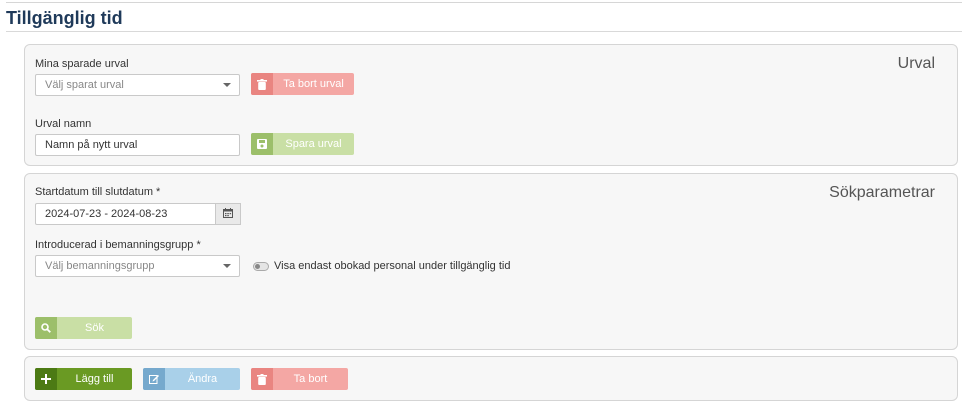 The height and width of the screenshot is (407, 962). I want to click on staffing-group-label: Introducerad i bemanningsgrupp *, so click(118, 245).